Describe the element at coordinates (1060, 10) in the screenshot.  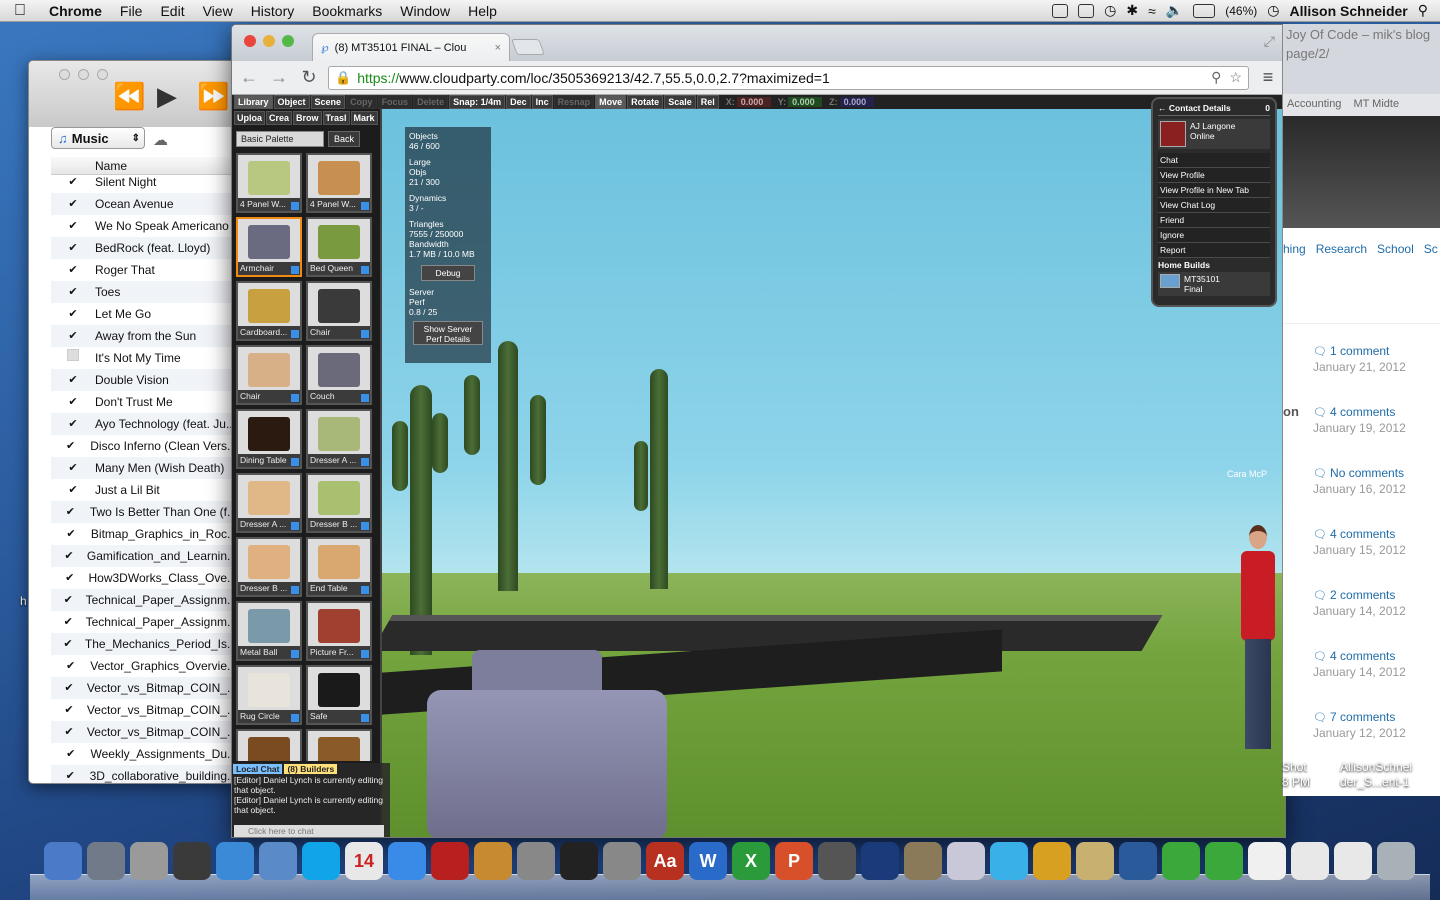
I see `camera-status-icon` at that location.